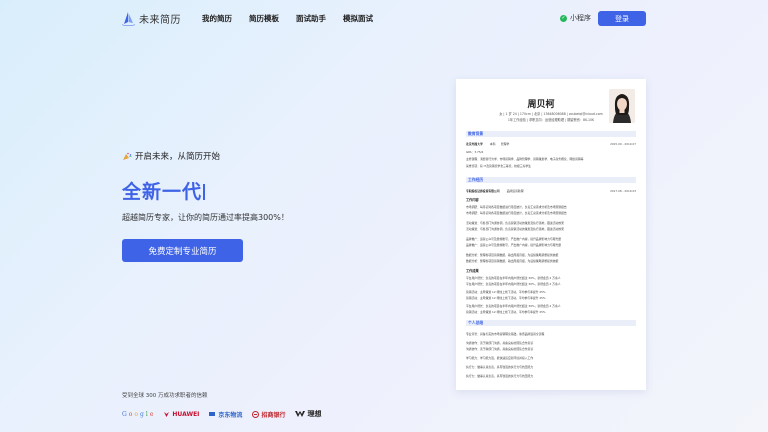 Image resolution: width=768 pixels, height=432 pixels. I want to click on logo-text: 未来简历, so click(160, 20).